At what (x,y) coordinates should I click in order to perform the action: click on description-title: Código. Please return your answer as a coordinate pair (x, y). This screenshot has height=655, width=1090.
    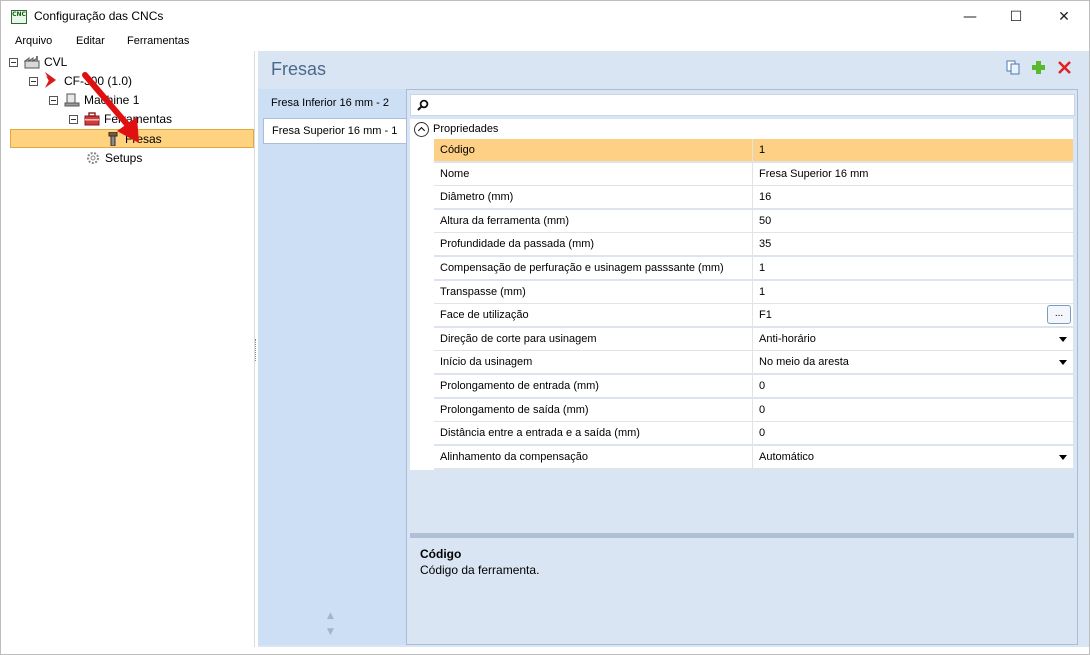
    Looking at the image, I should click on (441, 554).